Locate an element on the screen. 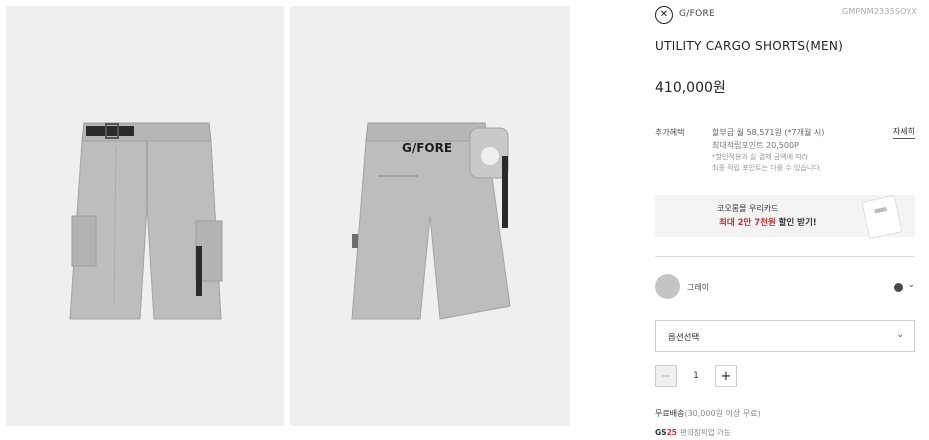 Image resolution: width=929 pixels, height=440 pixels. card-promo-text: 최대 2만 7천원 할인 받기! is located at coordinates (768, 222).